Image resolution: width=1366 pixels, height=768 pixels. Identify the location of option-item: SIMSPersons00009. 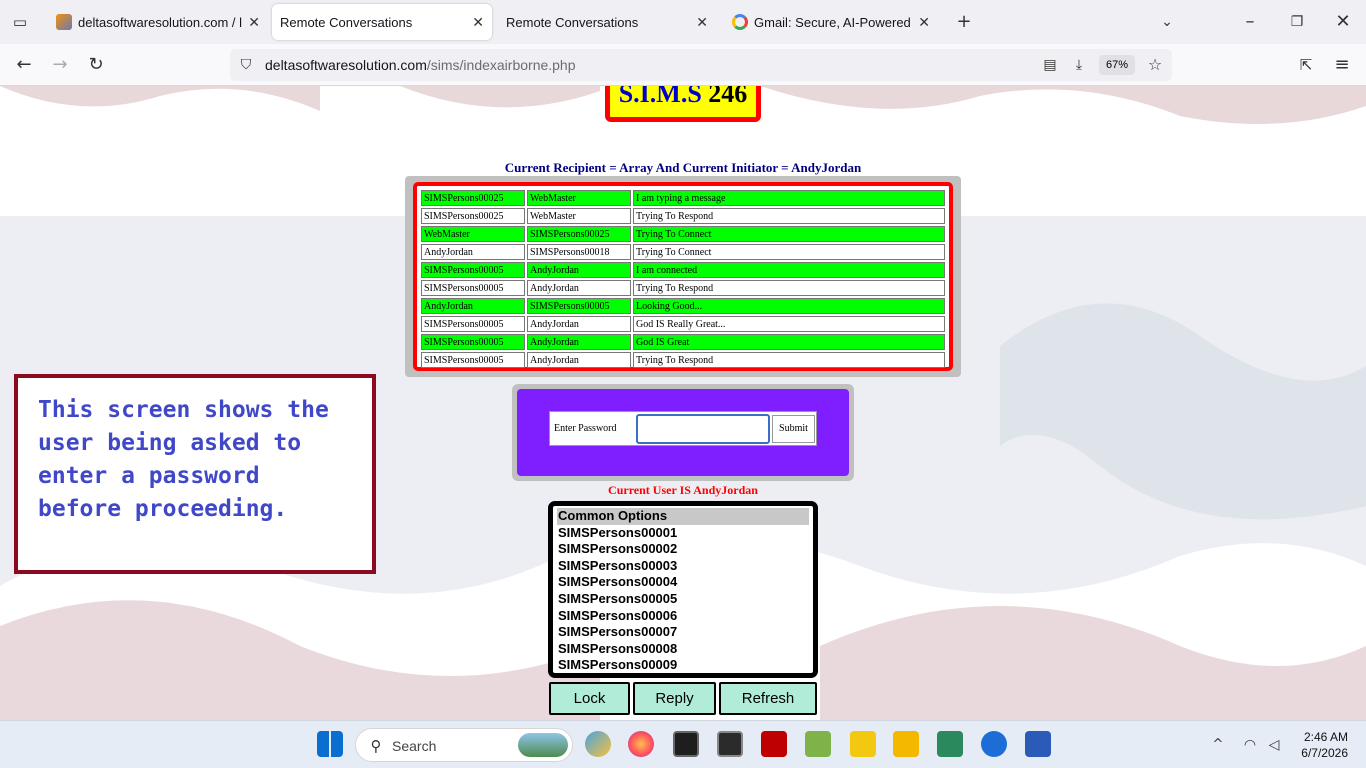
(683, 665).